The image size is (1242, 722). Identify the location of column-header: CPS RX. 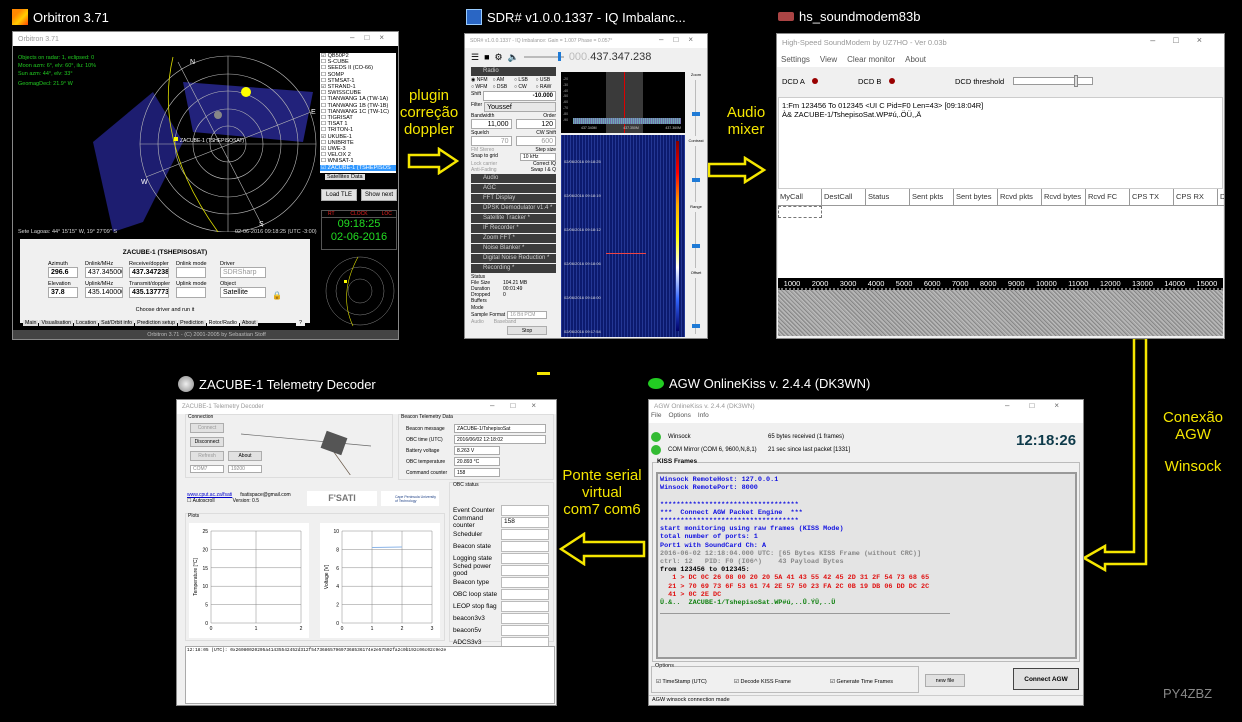
(1196, 197).